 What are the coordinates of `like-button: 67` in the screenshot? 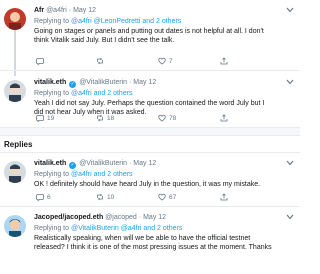 It's located at (167, 197).